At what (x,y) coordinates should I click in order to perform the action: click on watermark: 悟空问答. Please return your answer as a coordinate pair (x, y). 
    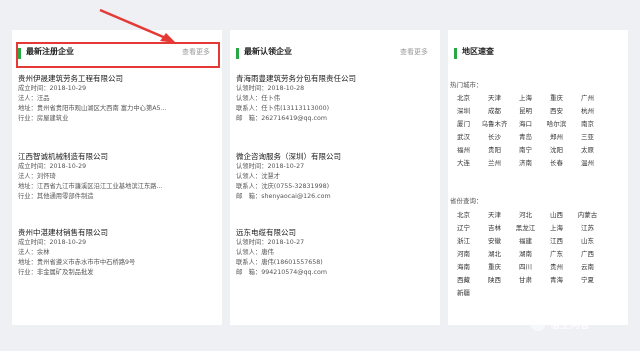
    Looking at the image, I should click on (580, 324).